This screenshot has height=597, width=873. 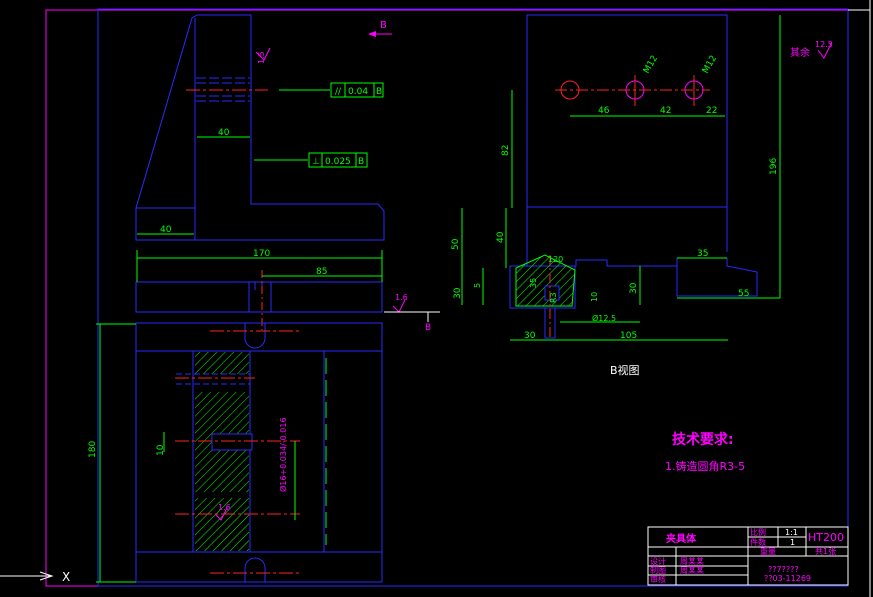 I want to click on section-label-b: B, so click(x=428, y=328).